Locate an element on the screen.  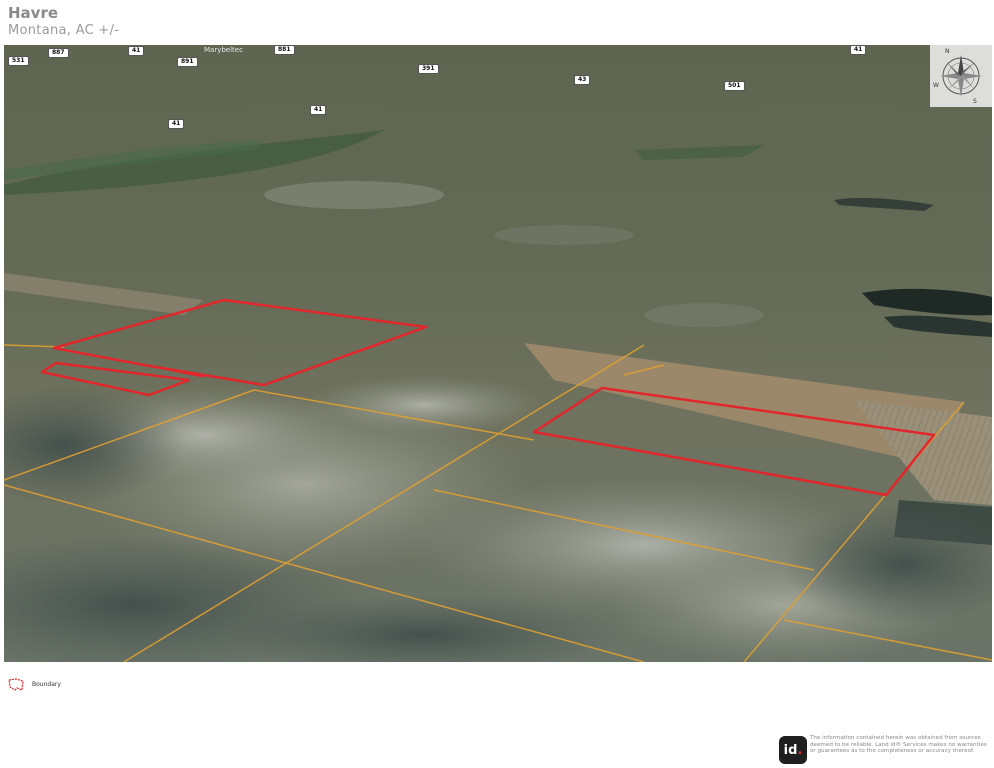
road-shield: 891 is located at coordinates (187, 62).